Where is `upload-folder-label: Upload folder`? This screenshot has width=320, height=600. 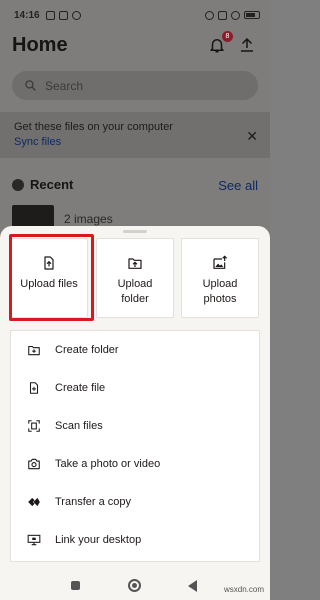
upload-folder-label: Upload folder is located at coordinates (135, 291).